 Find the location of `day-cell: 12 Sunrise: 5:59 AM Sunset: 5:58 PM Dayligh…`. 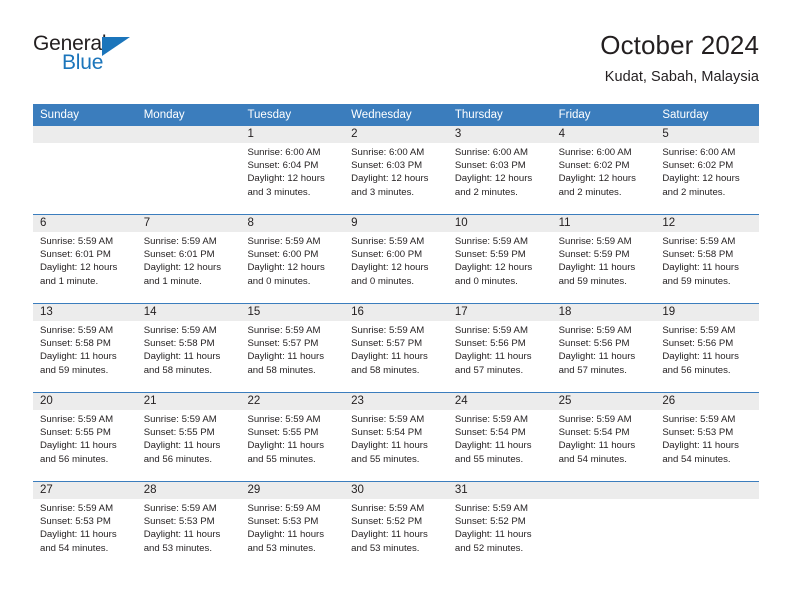

day-cell: 12 Sunrise: 5:59 AM Sunset: 5:58 PM Dayligh… is located at coordinates (707, 259).